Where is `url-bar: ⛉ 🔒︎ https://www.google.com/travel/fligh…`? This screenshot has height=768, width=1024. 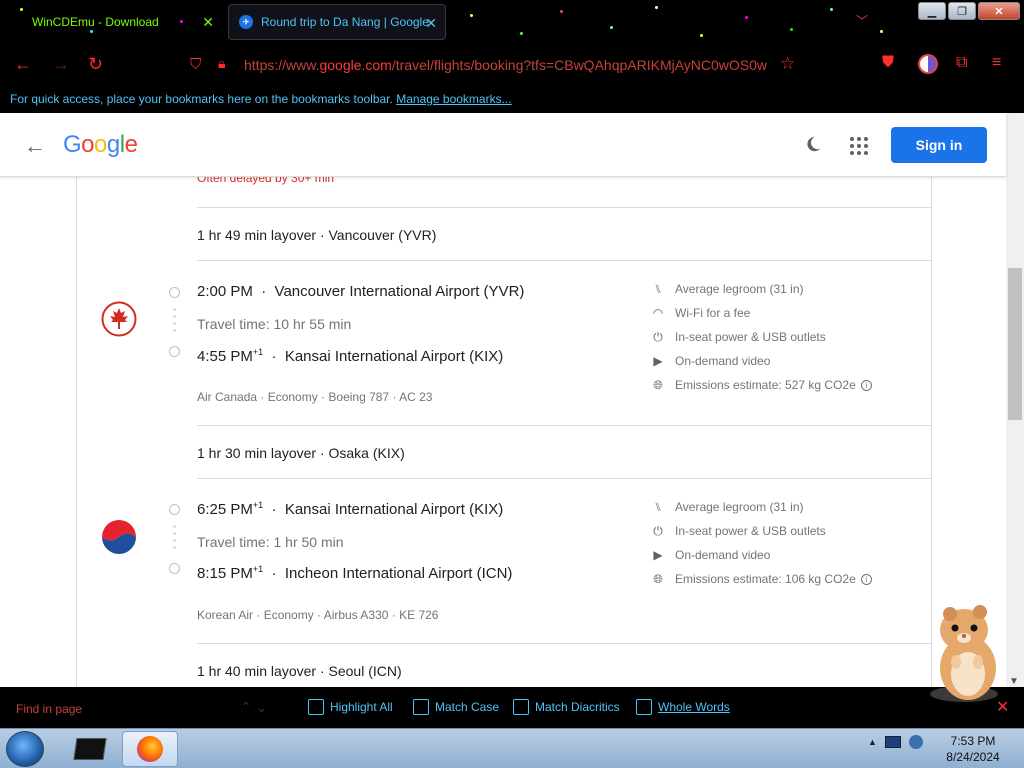
url-bar: ⛉ 🔒︎ https://www.google.com/travel/fligh… is located at coordinates (495, 65).